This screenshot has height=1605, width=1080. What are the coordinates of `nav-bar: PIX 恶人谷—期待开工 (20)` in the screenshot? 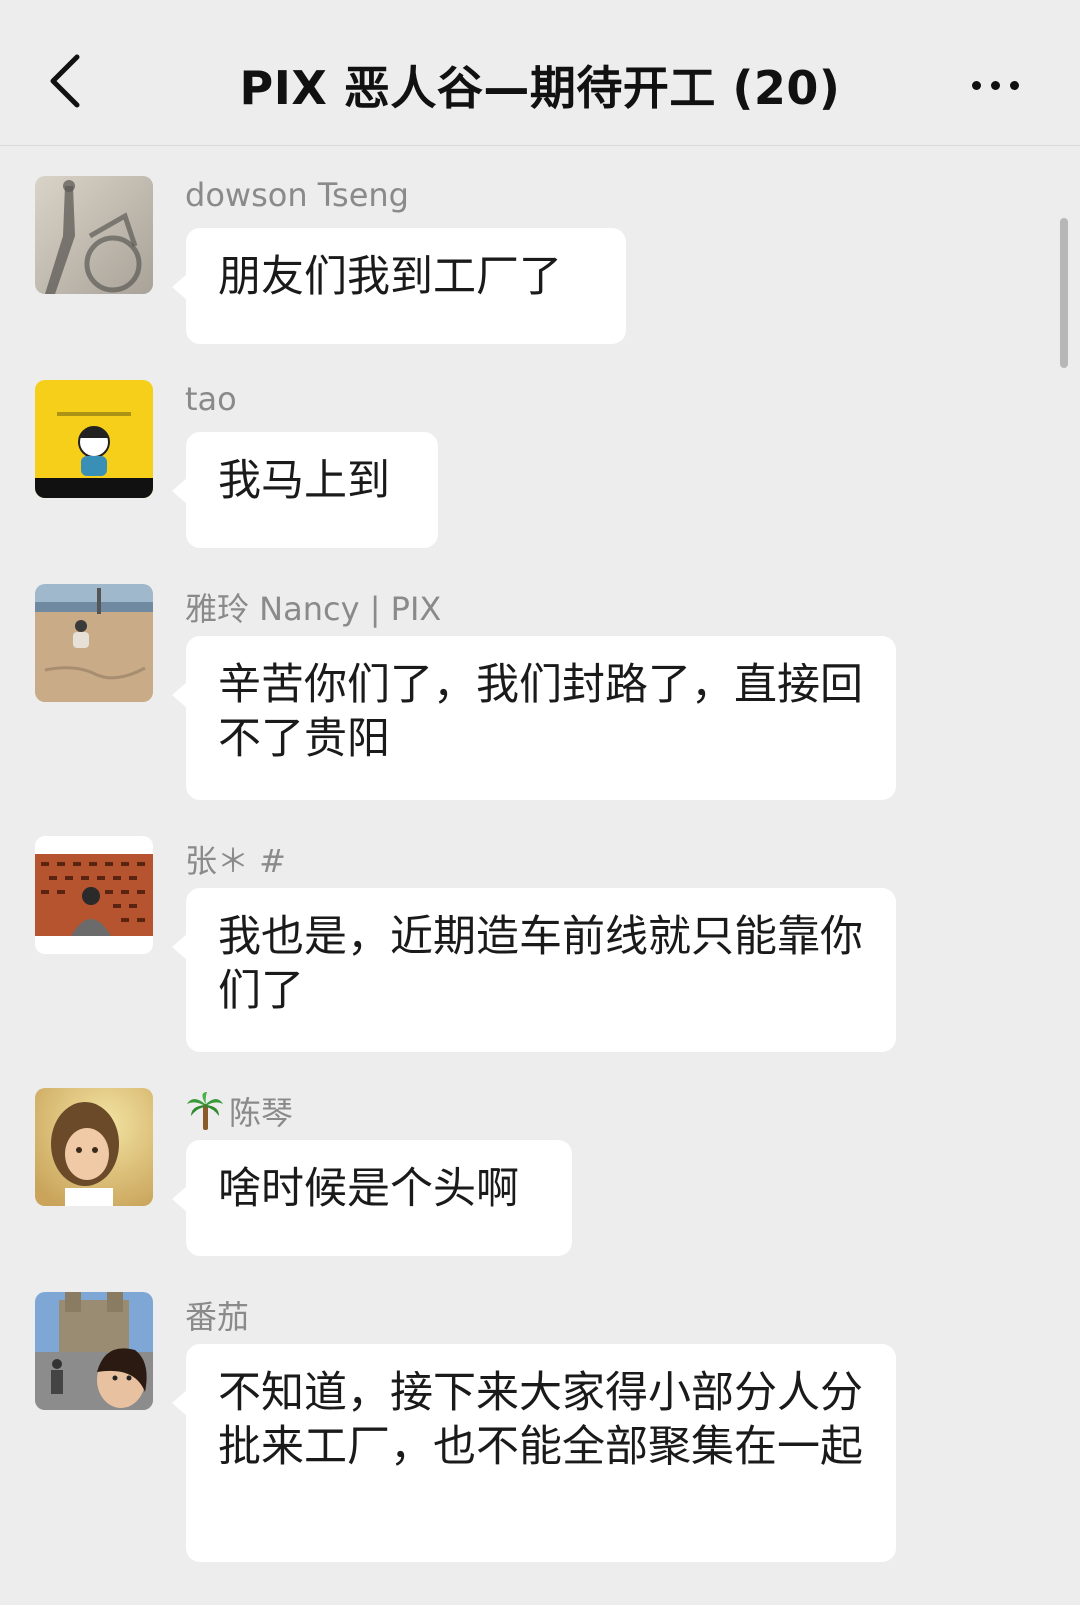 It's located at (540, 73).